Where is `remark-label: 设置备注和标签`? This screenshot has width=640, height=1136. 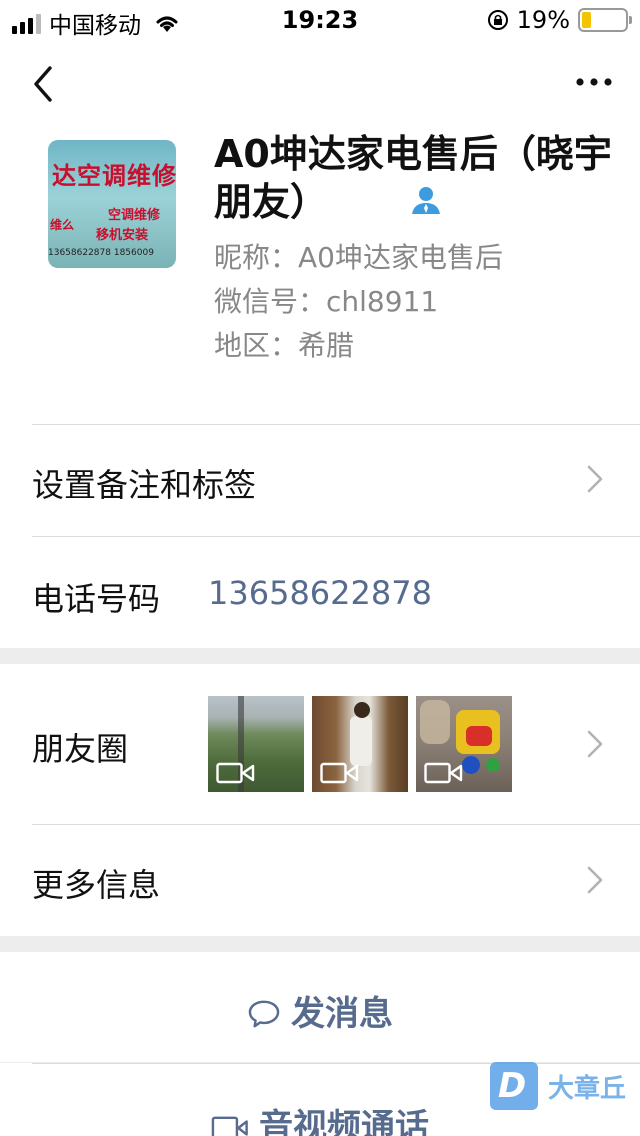 remark-label: 设置备注和标签 is located at coordinates (144, 485).